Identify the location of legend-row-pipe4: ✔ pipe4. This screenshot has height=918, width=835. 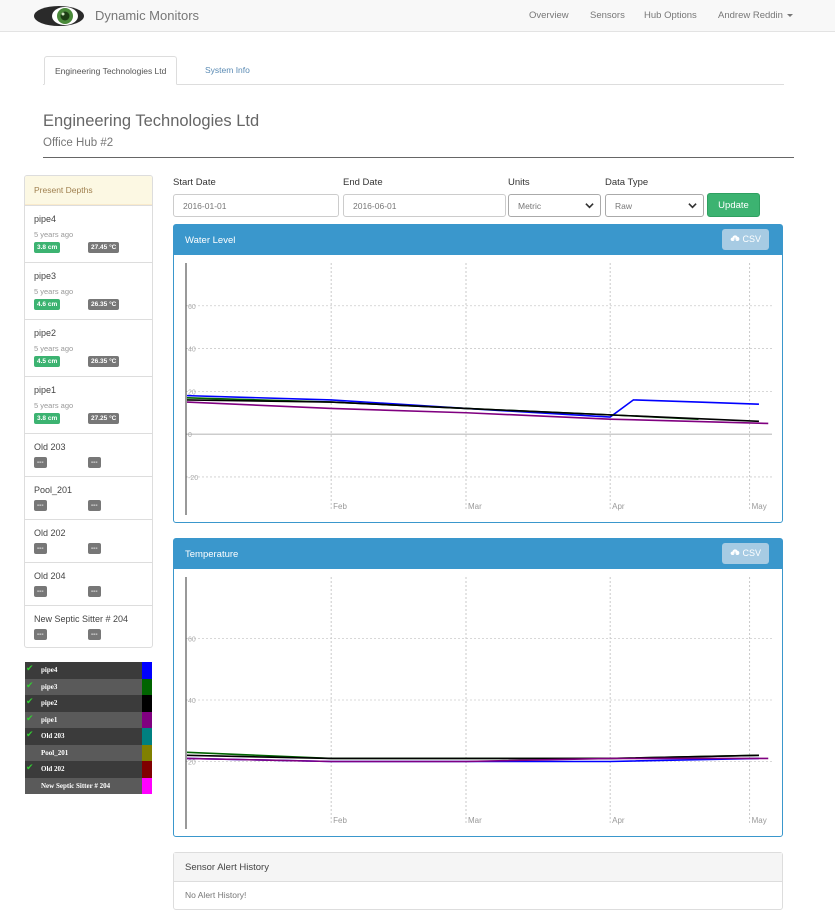
(88, 670).